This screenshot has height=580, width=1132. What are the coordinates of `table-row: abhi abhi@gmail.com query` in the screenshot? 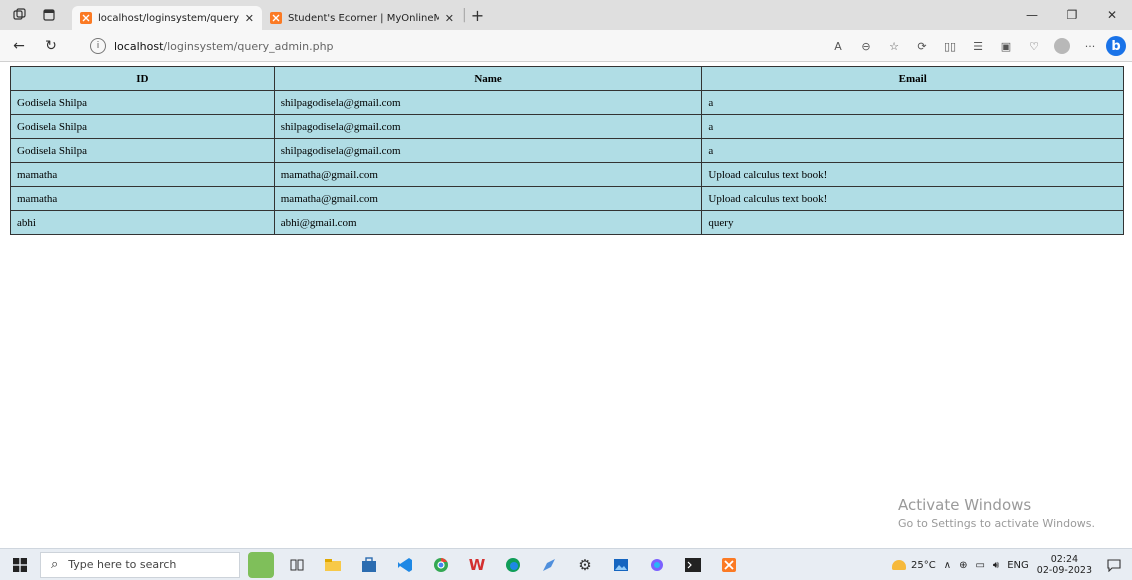 It's located at (567, 222).